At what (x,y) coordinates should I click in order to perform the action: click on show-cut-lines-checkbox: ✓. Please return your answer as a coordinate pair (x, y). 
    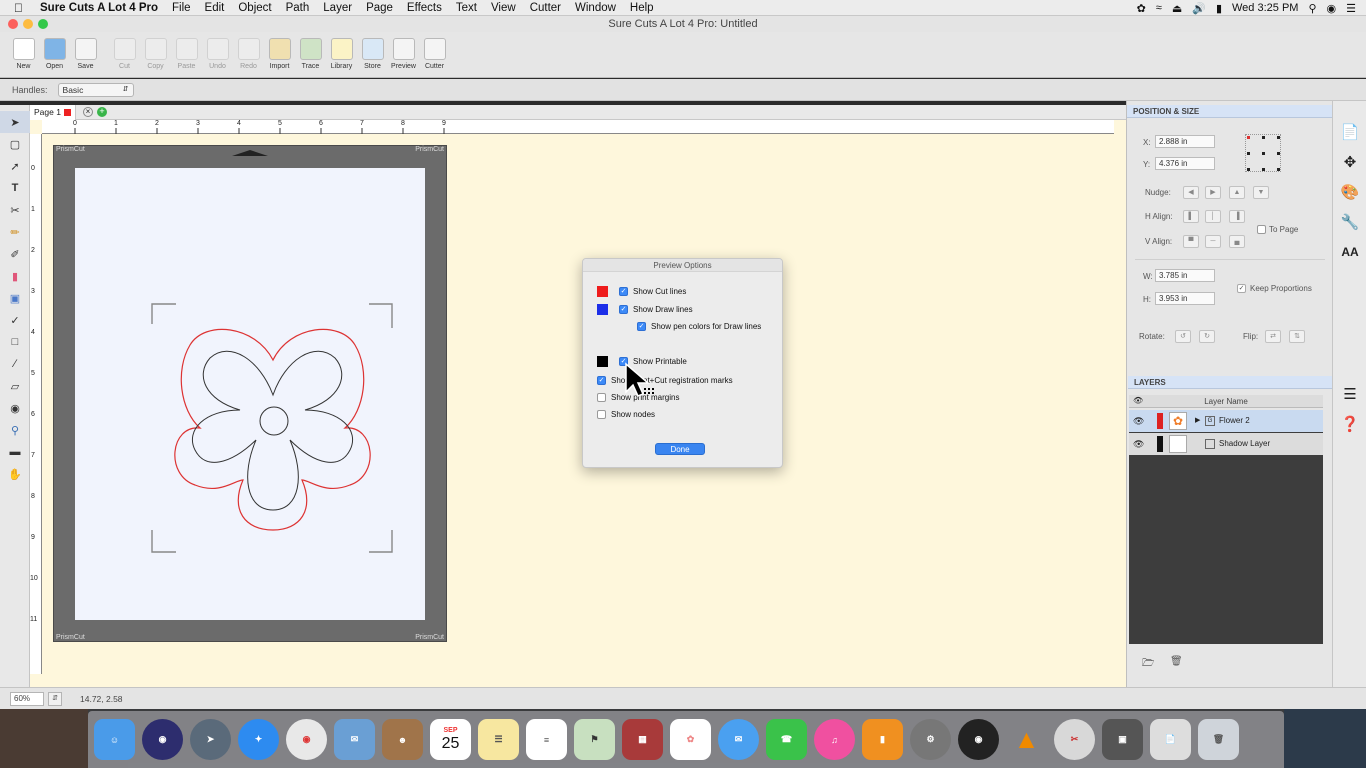
    Looking at the image, I should click on (623, 291).